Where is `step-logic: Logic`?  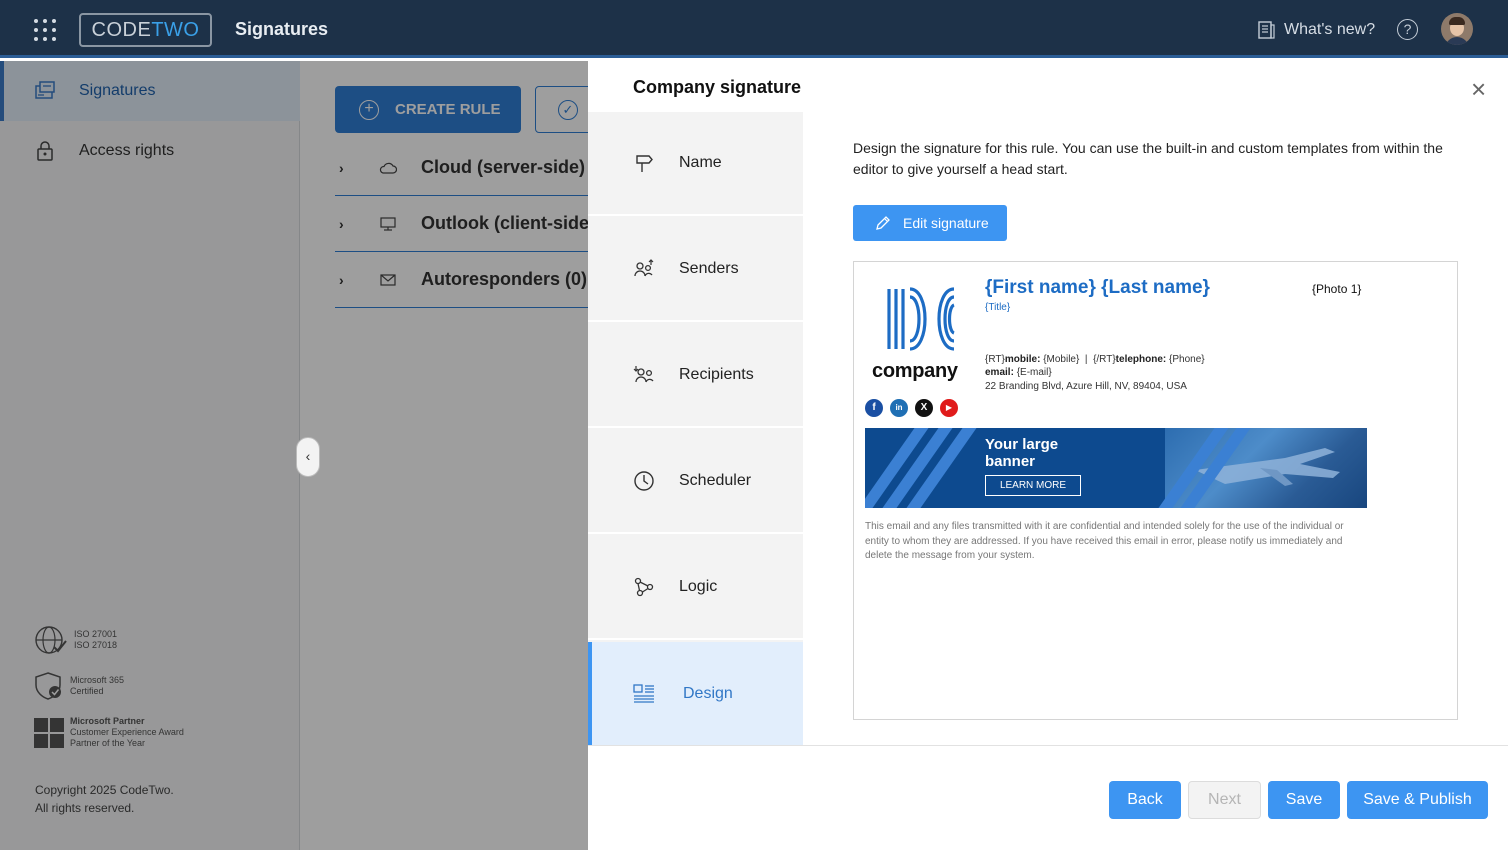
step-logic: Logic is located at coordinates (695, 588).